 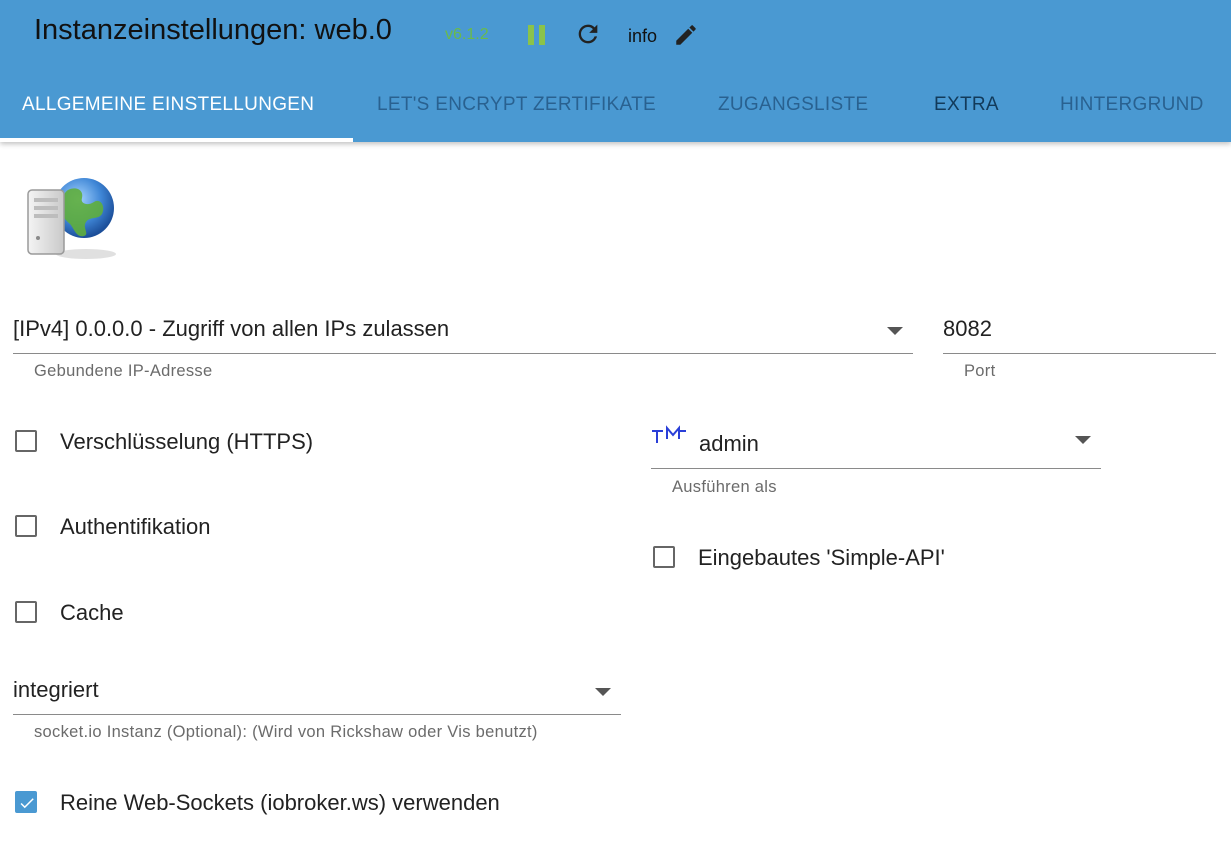 What do you see at coordinates (123, 371) in the screenshot?
I see `bind-ip-helper: Gebundene IP-Adresse` at bounding box center [123, 371].